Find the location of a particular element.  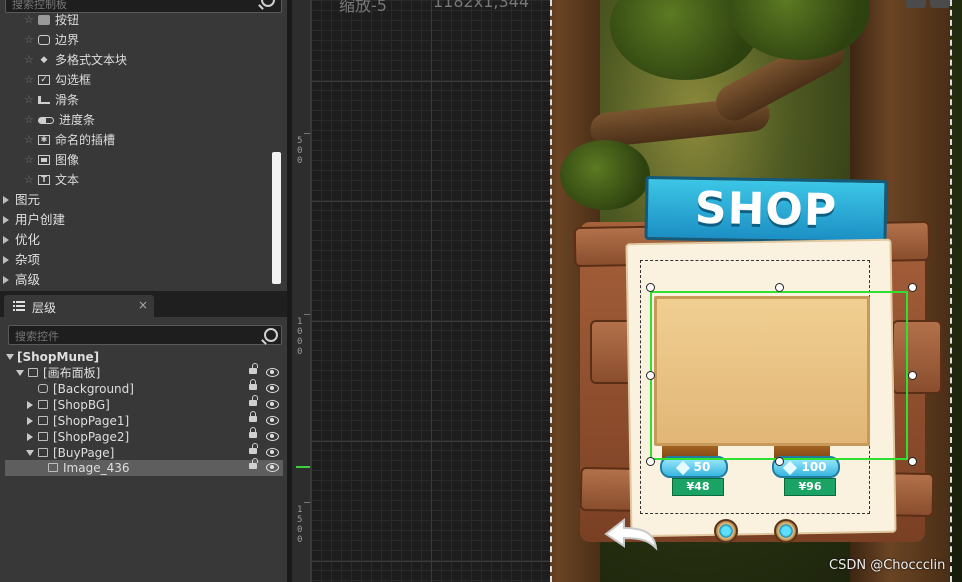

palette-item-label: 文本 is located at coordinates (67, 180).